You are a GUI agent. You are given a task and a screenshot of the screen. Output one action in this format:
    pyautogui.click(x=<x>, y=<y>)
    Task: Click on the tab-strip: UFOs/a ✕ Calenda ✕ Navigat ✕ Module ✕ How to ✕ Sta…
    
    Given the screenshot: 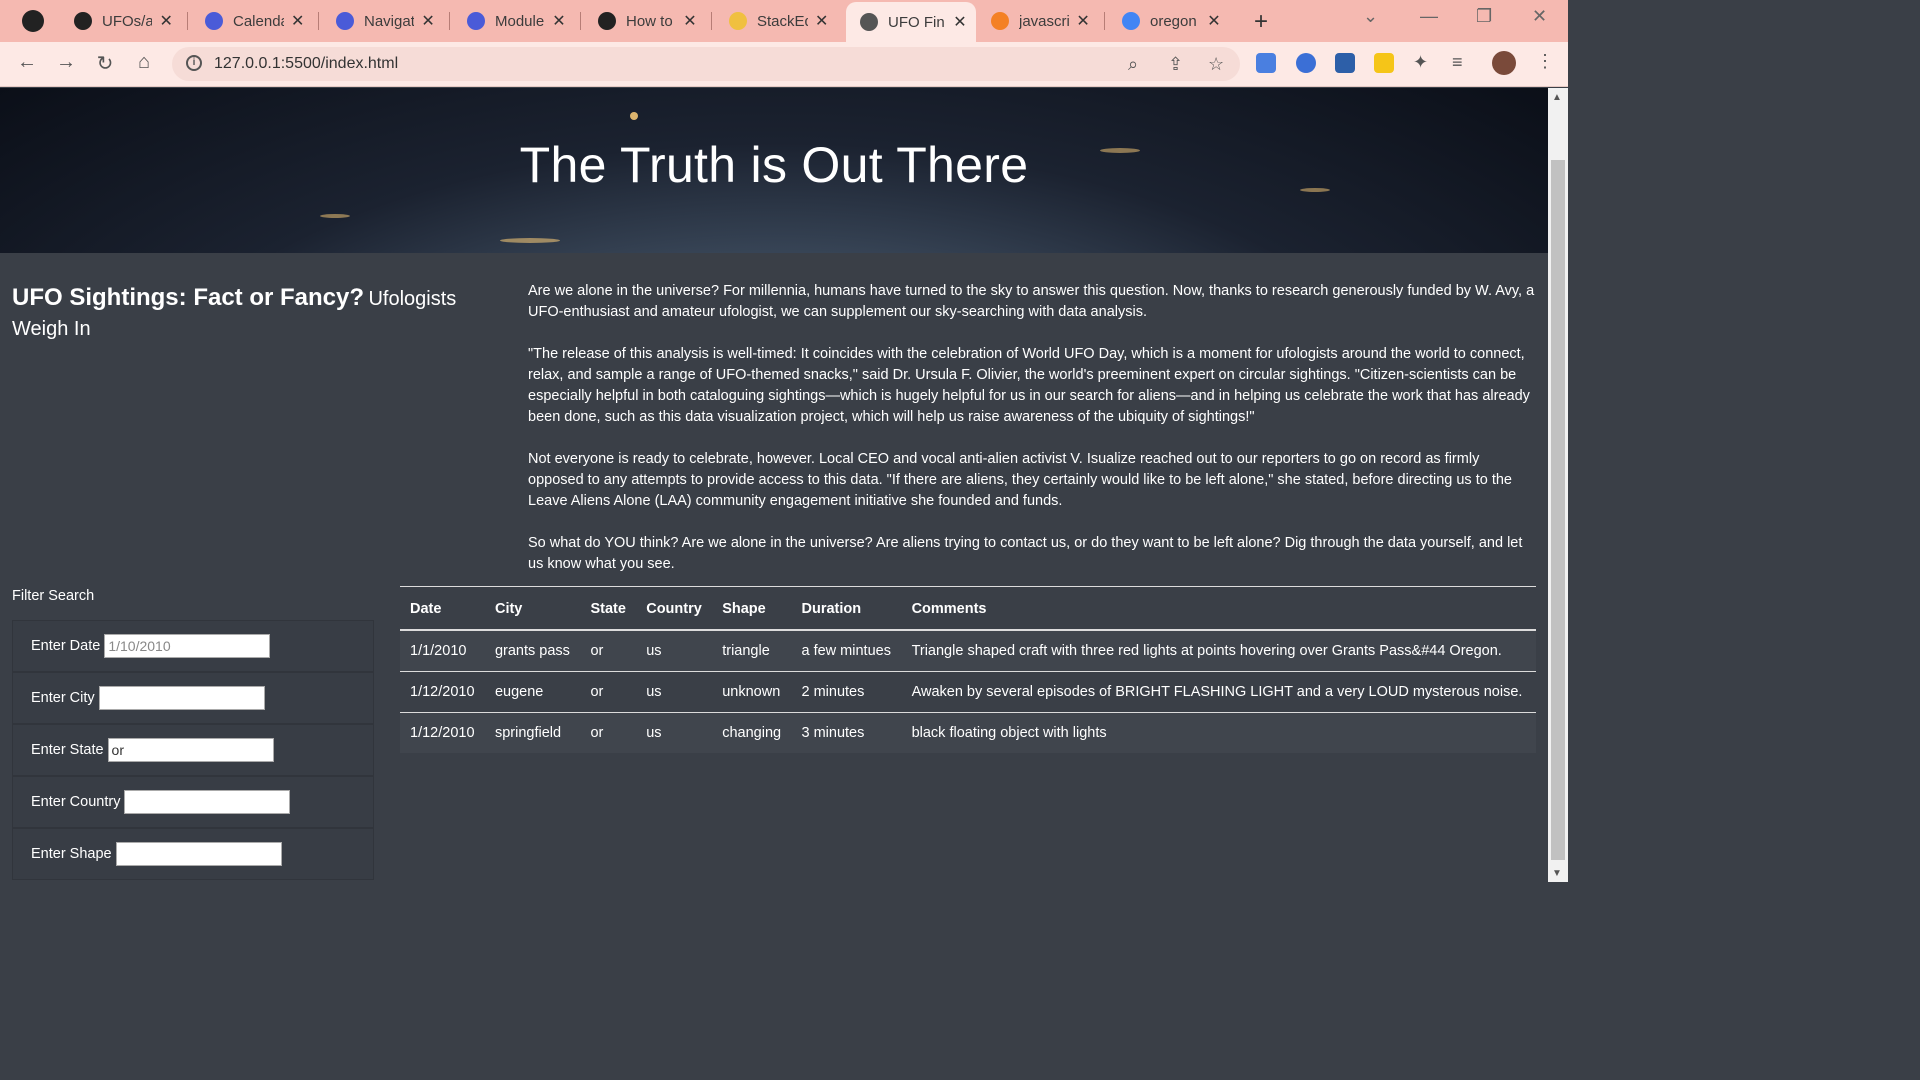 What is the action you would take?
    pyautogui.click(x=784, y=21)
    